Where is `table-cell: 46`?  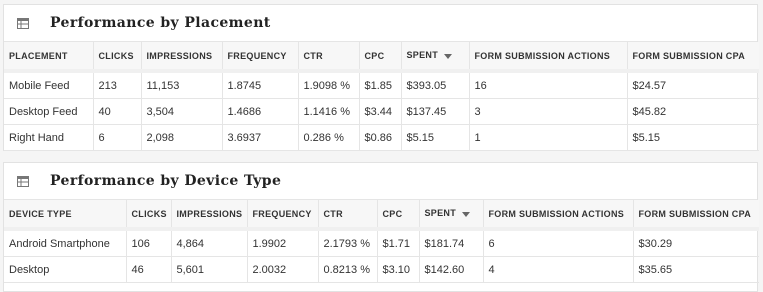
table-cell: 46 is located at coordinates (149, 269).